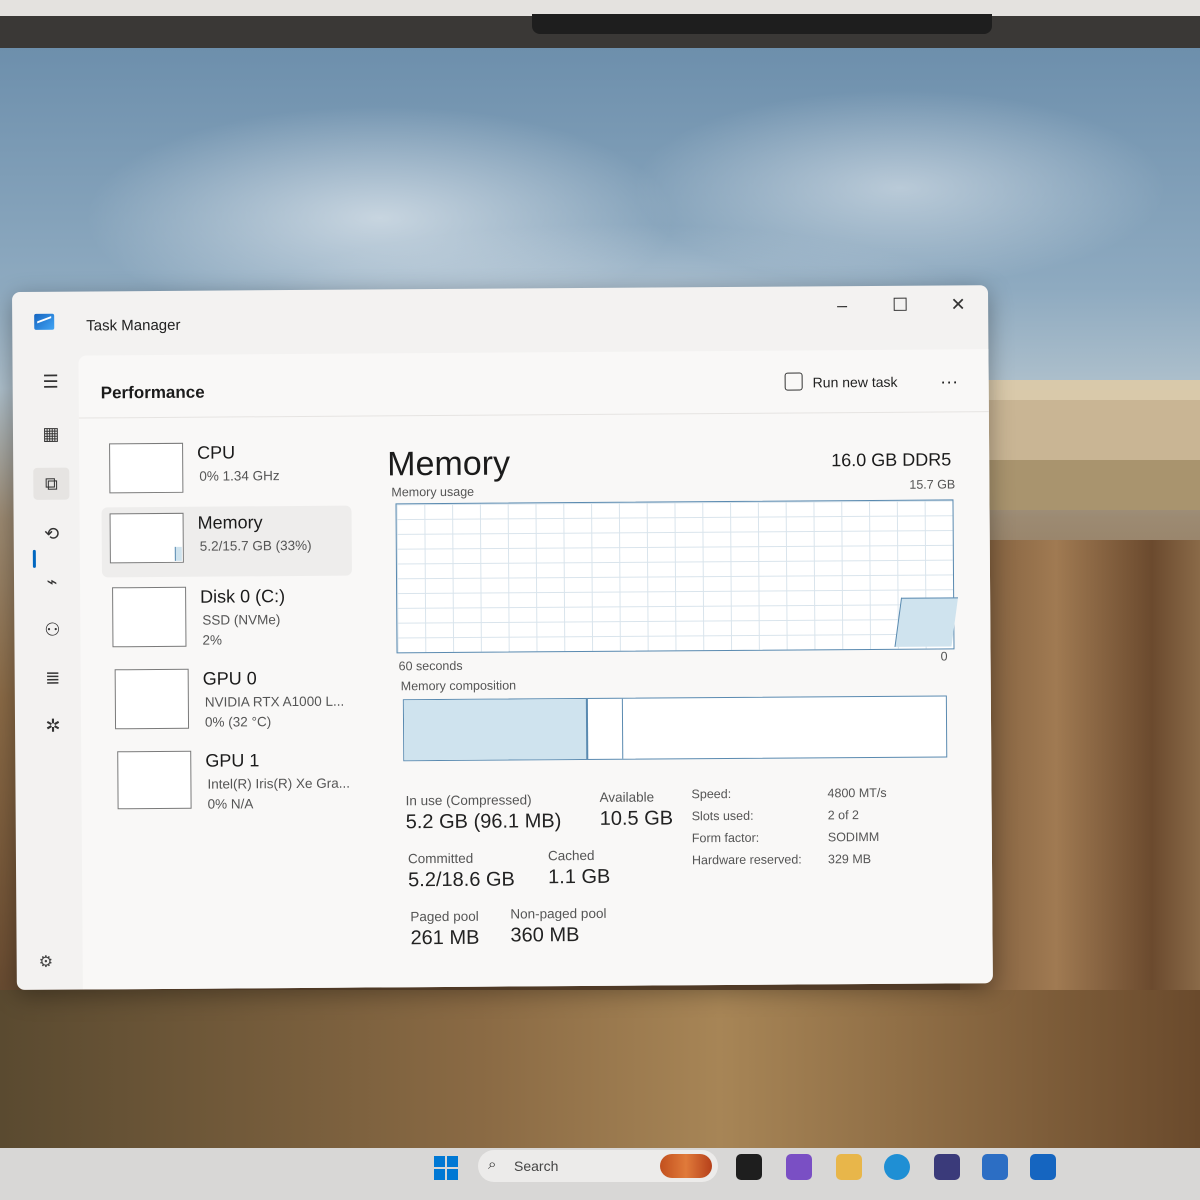 The width and height of the screenshot is (1200, 1200). Describe the element at coordinates (545, 935) in the screenshot. I see `non-paged-pool-value: 360 MB` at that location.